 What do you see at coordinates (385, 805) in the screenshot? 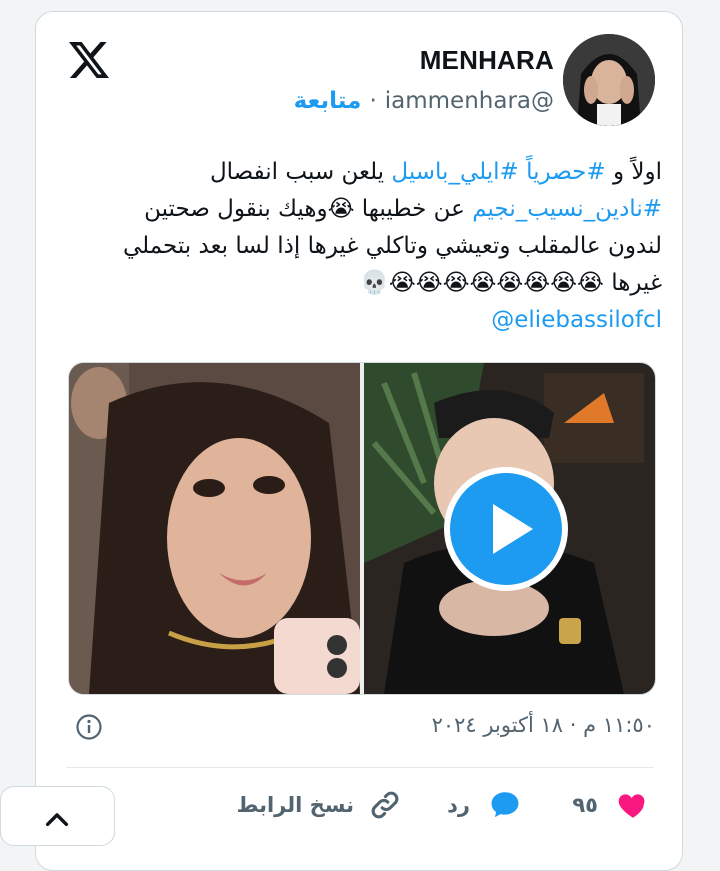
I see `link-icon` at bounding box center [385, 805].